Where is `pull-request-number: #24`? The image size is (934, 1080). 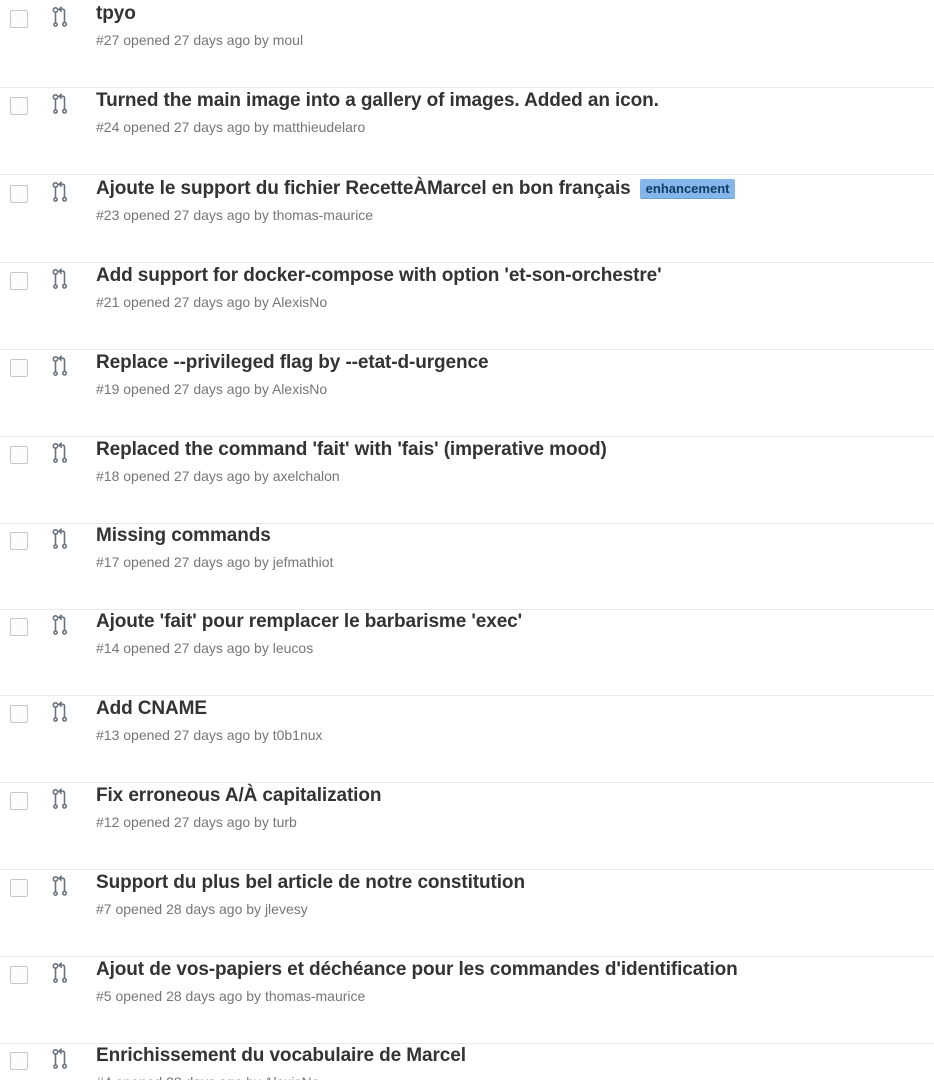 pull-request-number: #24 is located at coordinates (108, 127).